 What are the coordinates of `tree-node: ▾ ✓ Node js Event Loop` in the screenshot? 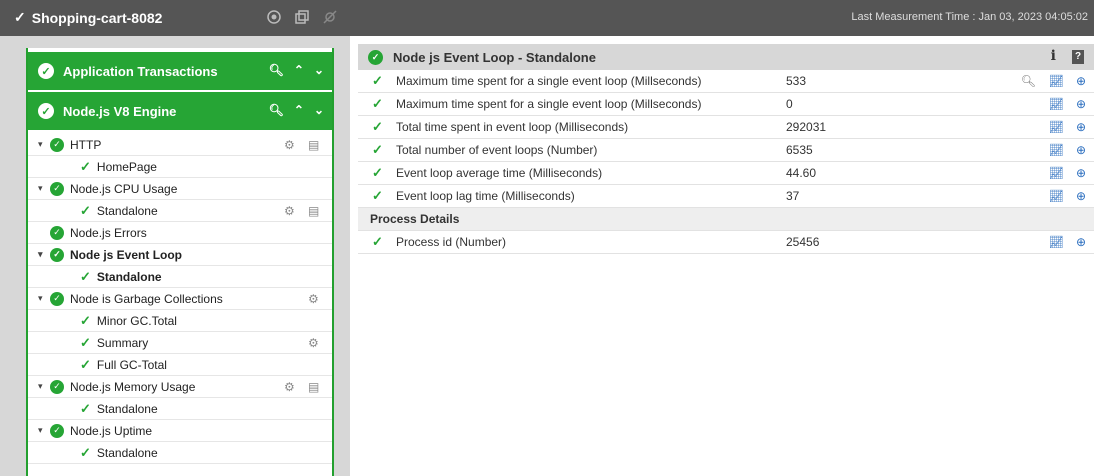 It's located at (180, 255).